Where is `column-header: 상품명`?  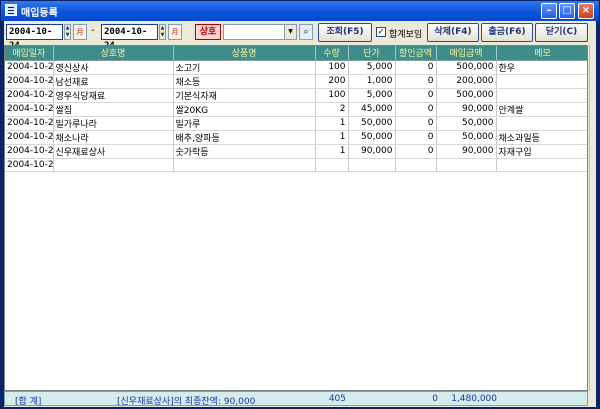 column-header: 상품명 is located at coordinates (244, 53).